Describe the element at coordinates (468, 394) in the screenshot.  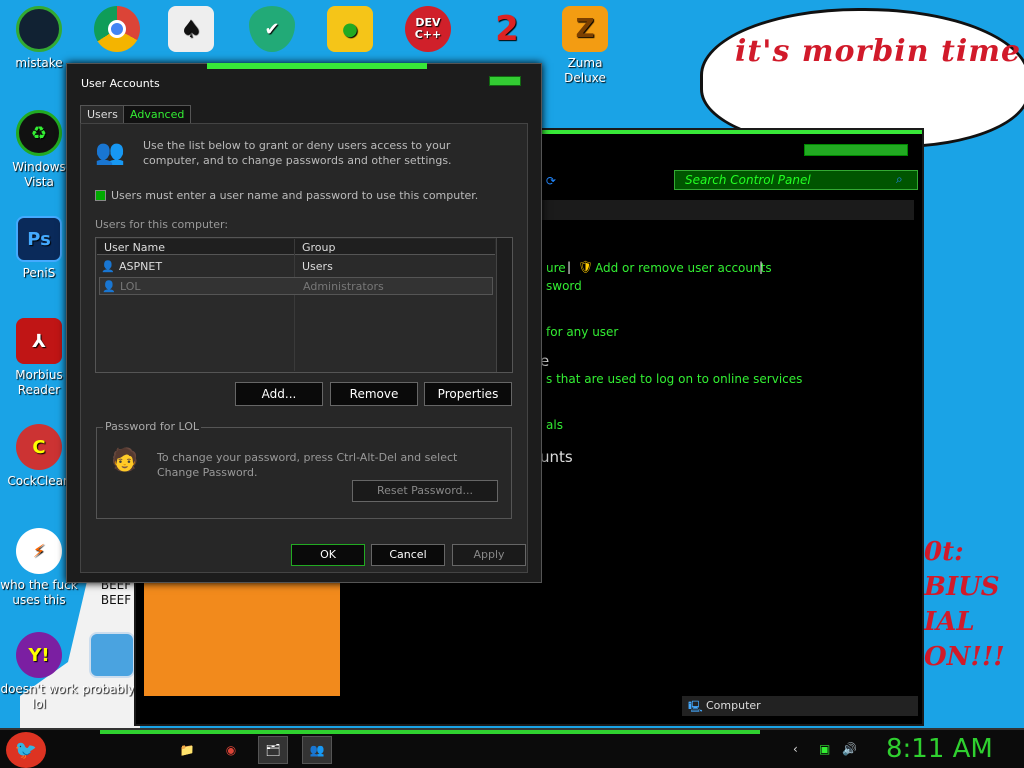
I see `properties-button: Properties` at that location.